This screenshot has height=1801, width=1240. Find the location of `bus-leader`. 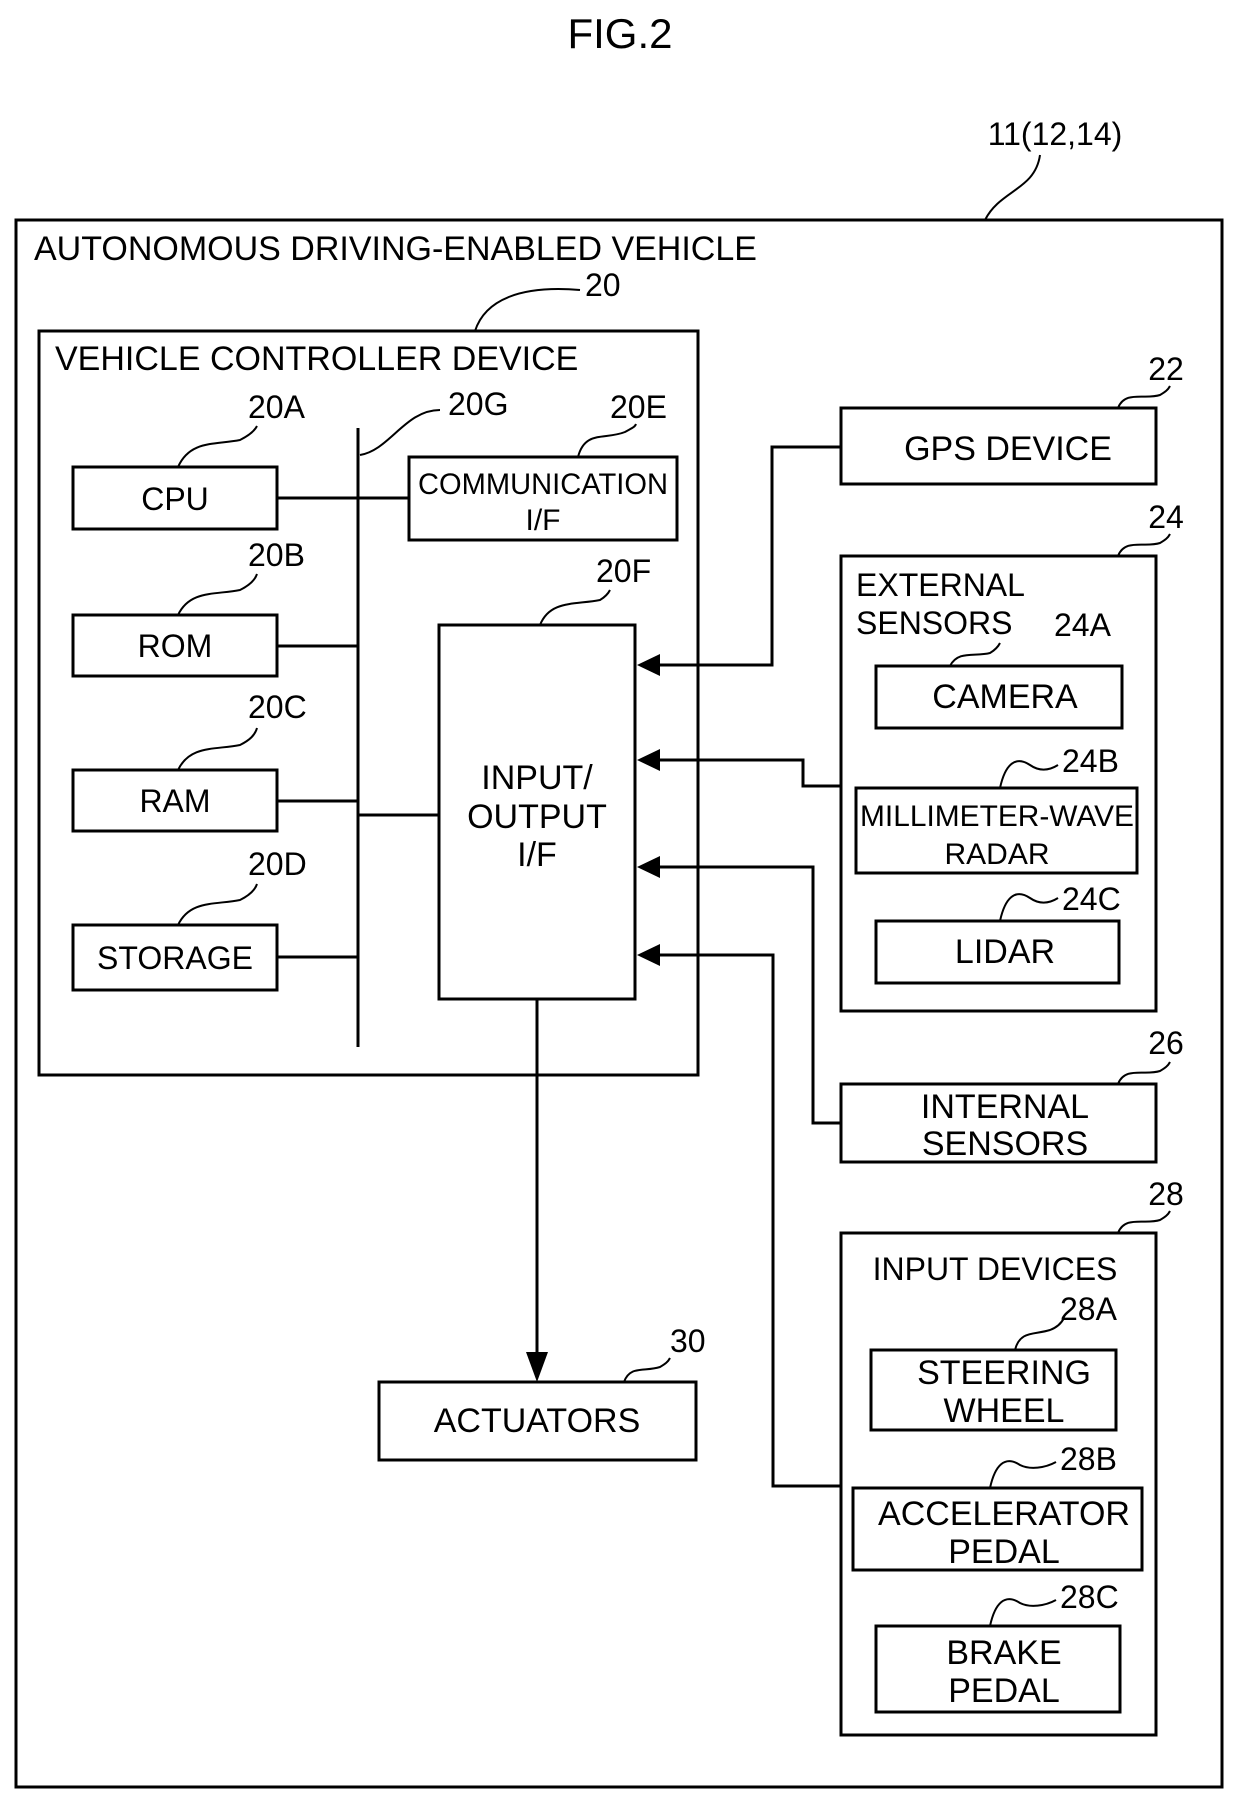

bus-leader is located at coordinates (400, 432).